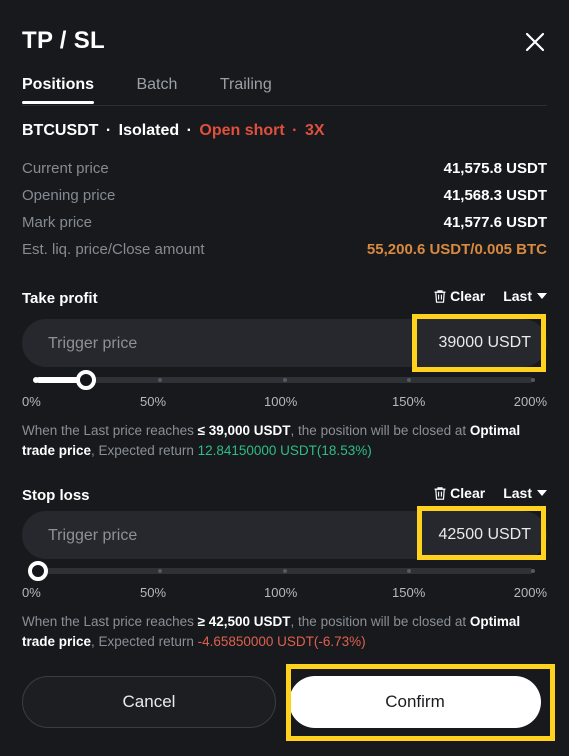  Describe the element at coordinates (242, 130) in the screenshot. I see `position-side: Open short` at that location.